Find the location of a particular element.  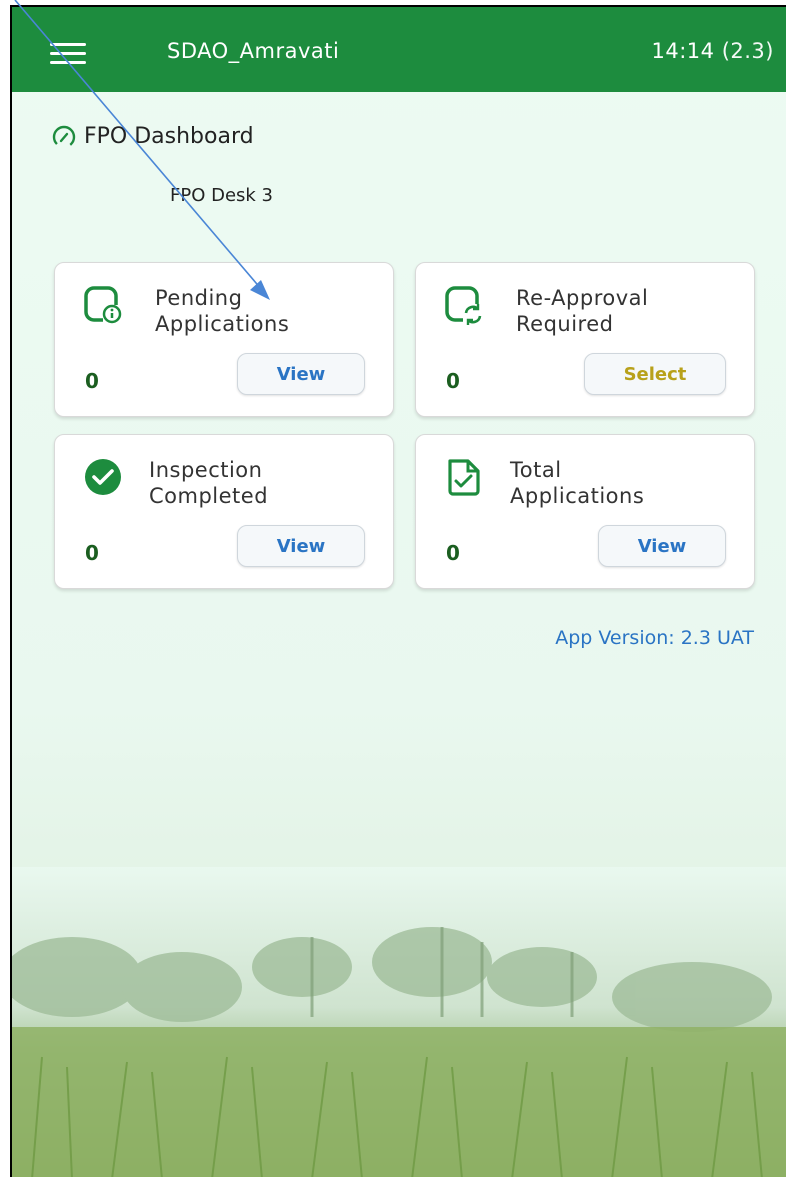

app-bar: SDAO_Amravati 14:14 (2.3) is located at coordinates (399, 49).